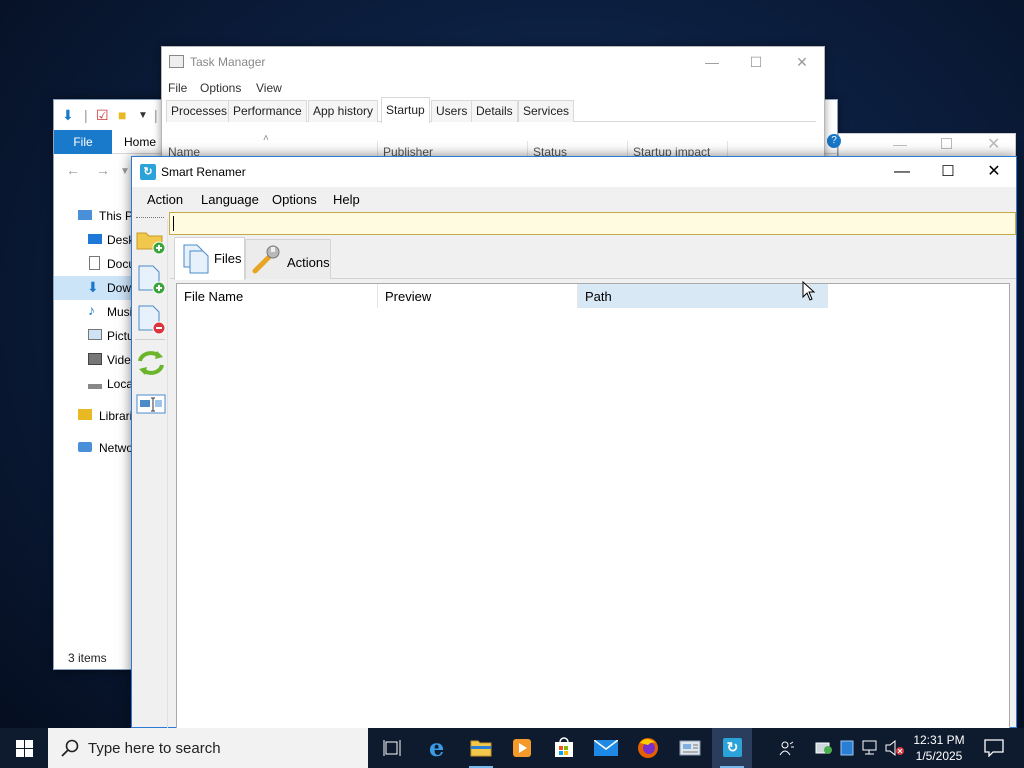 The image size is (1024, 768). What do you see at coordinates (94, 360) in the screenshot?
I see `tree-item-videos: Vide` at bounding box center [94, 360].